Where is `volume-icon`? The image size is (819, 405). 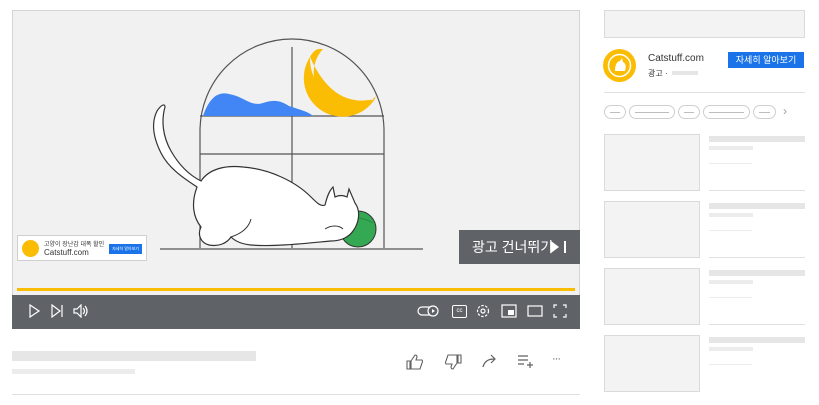
volume-icon is located at coordinates (81, 311).